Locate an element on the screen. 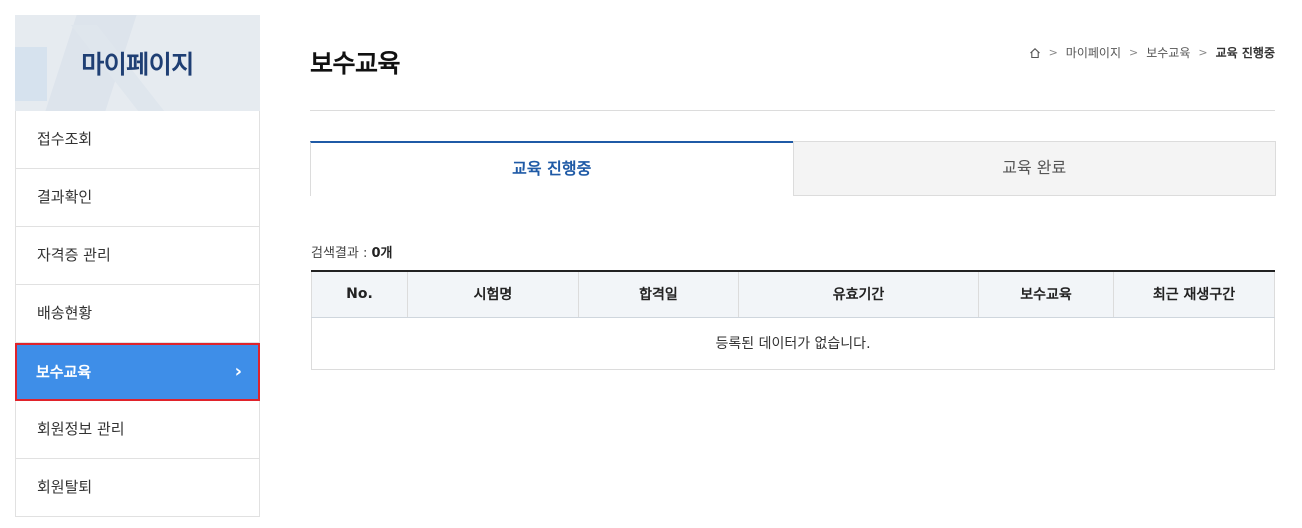  search-result-count: 검색결과 : 0개 is located at coordinates (352, 251).